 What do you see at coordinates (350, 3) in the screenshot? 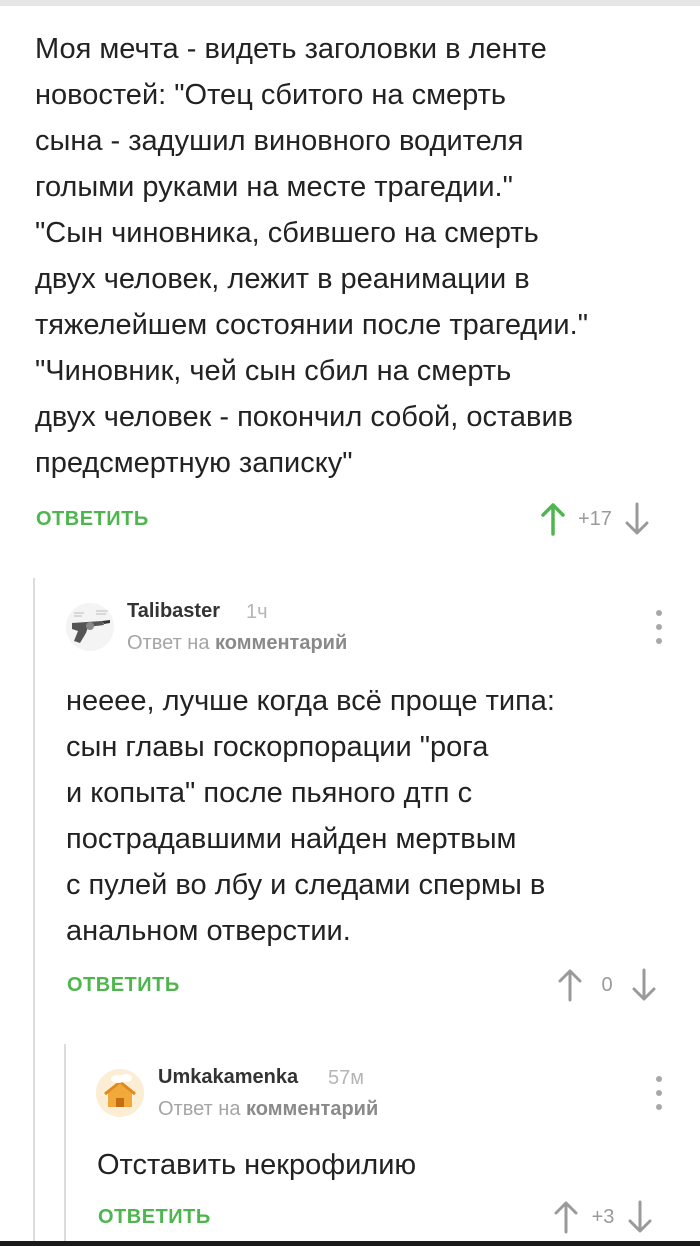
I see `top-divider` at bounding box center [350, 3].